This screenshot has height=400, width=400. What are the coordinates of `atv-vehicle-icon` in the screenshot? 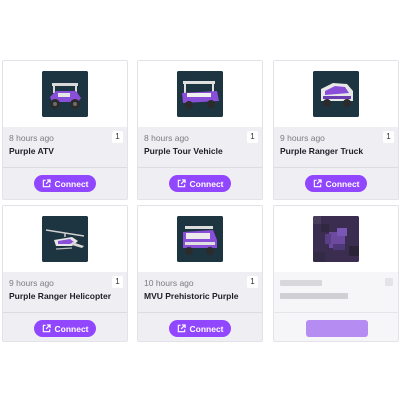 It's located at (65, 94).